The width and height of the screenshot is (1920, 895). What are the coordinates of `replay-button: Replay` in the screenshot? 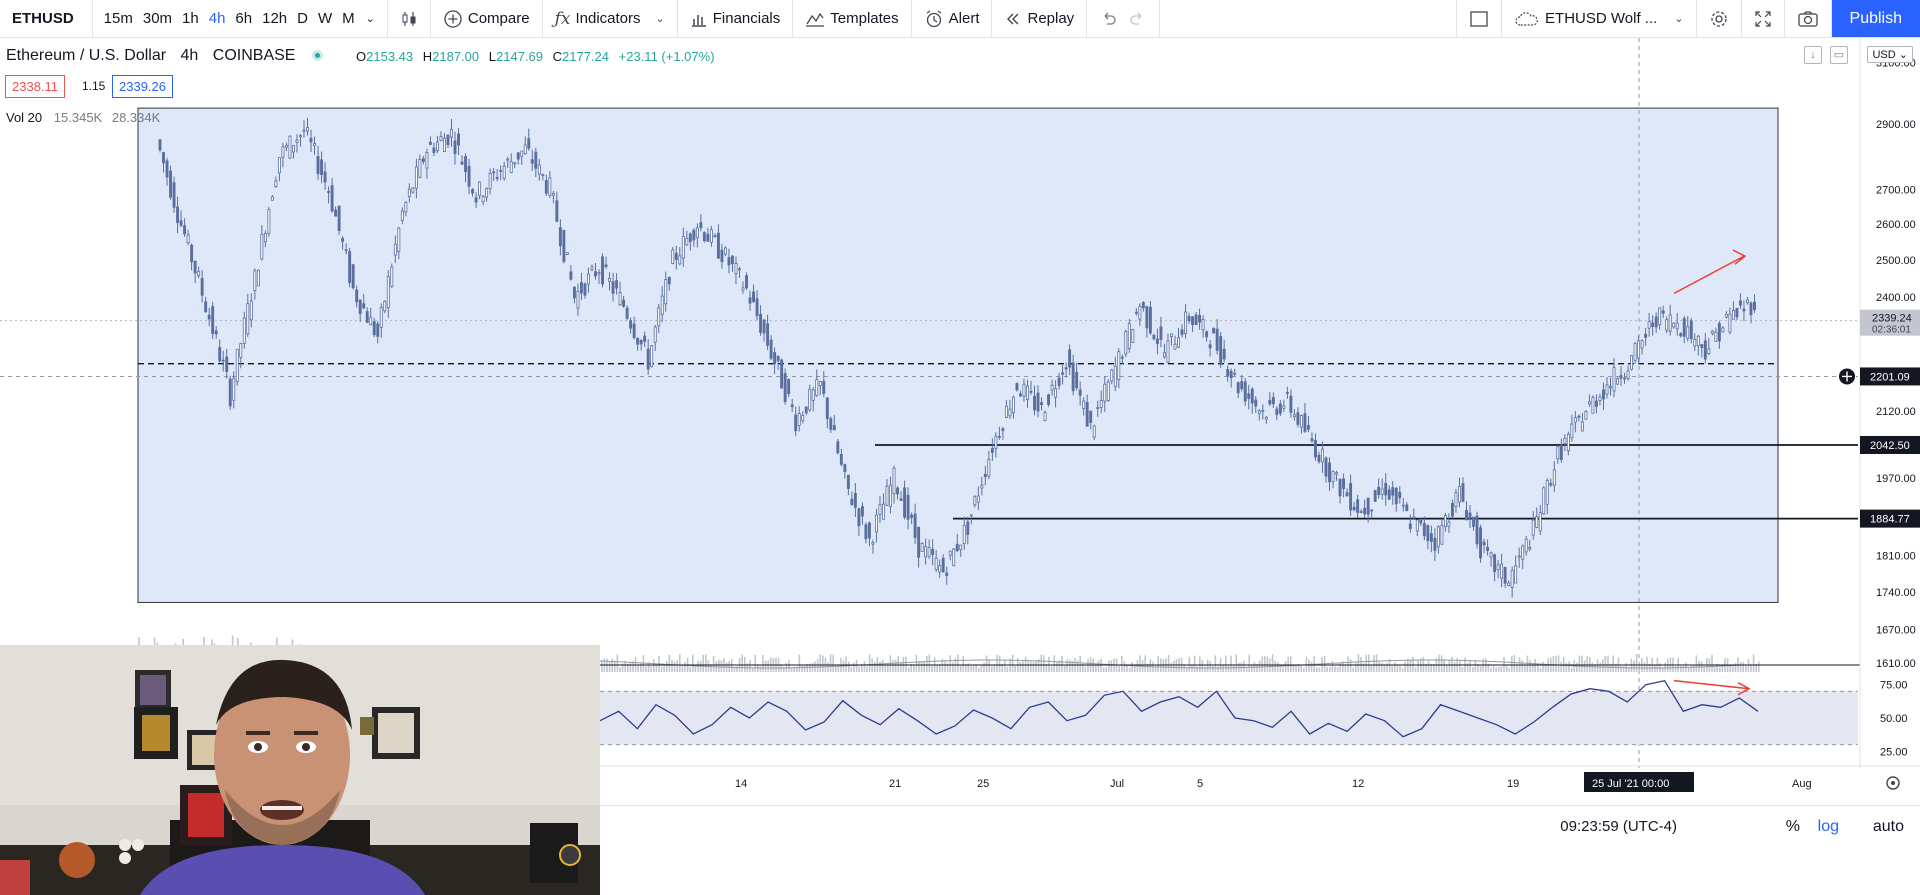 It's located at (1039, 18).